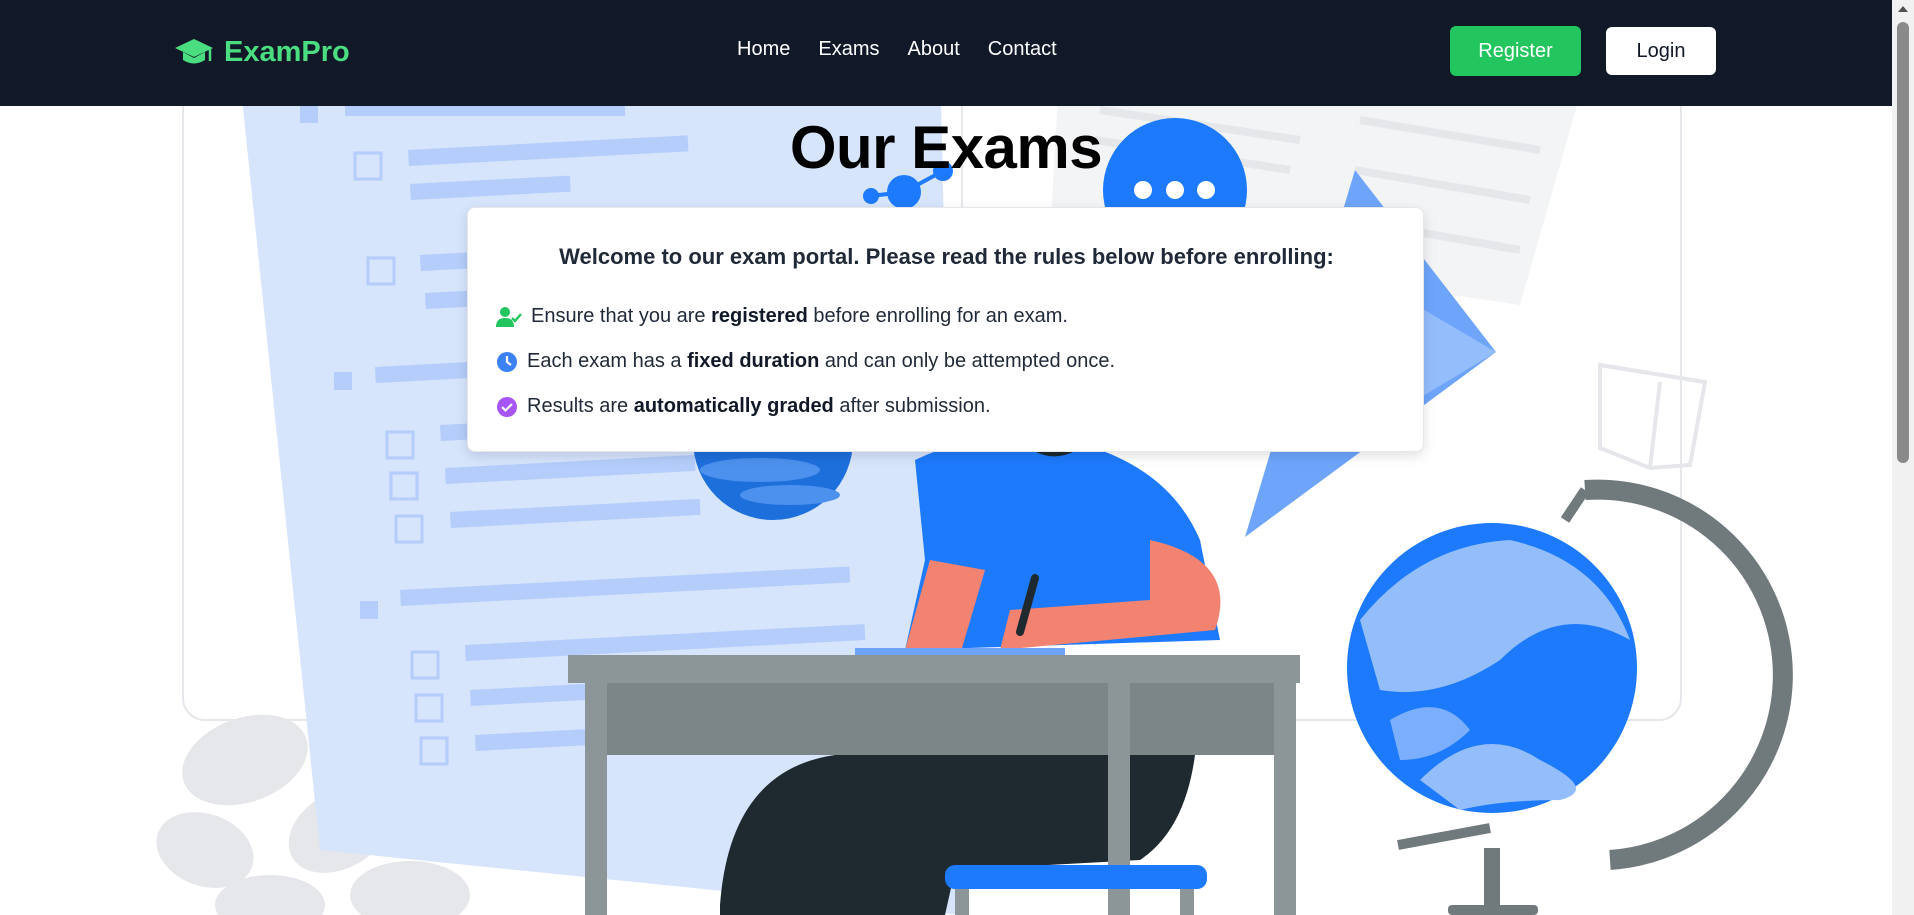 The image size is (1914, 915). I want to click on scroll-thumb, so click(1903, 242).